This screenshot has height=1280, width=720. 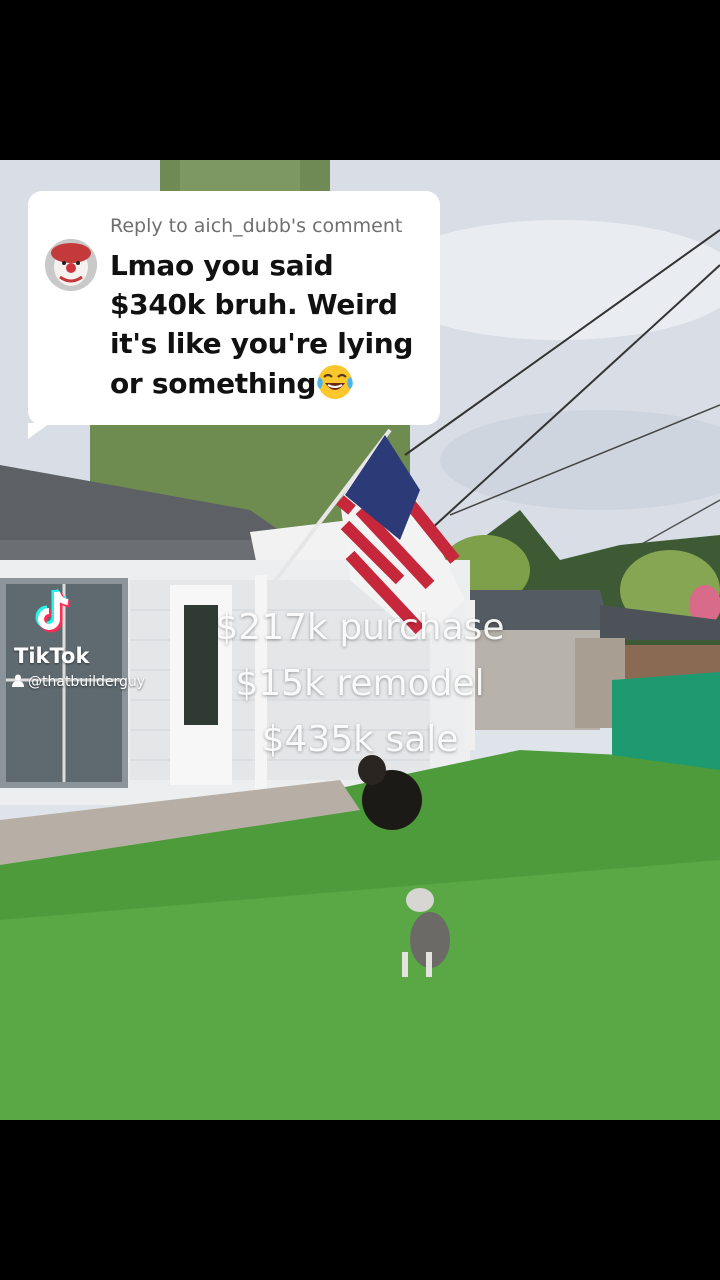 I want to click on remodel-text: $15k remodel, so click(x=360, y=683).